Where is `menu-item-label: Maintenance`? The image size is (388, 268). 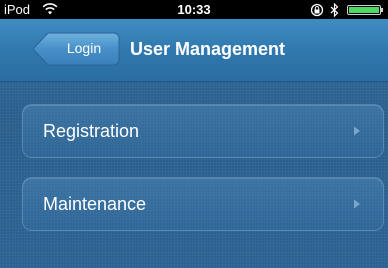 menu-item-label: Maintenance is located at coordinates (95, 204).